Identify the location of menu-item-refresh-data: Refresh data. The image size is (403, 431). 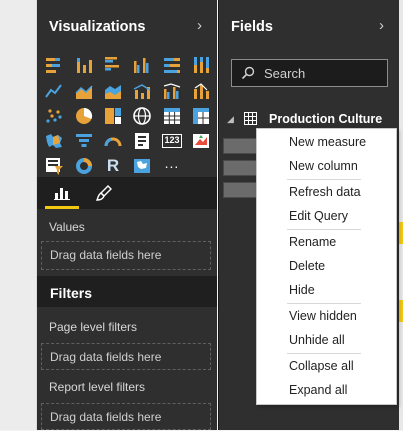
(325, 192).